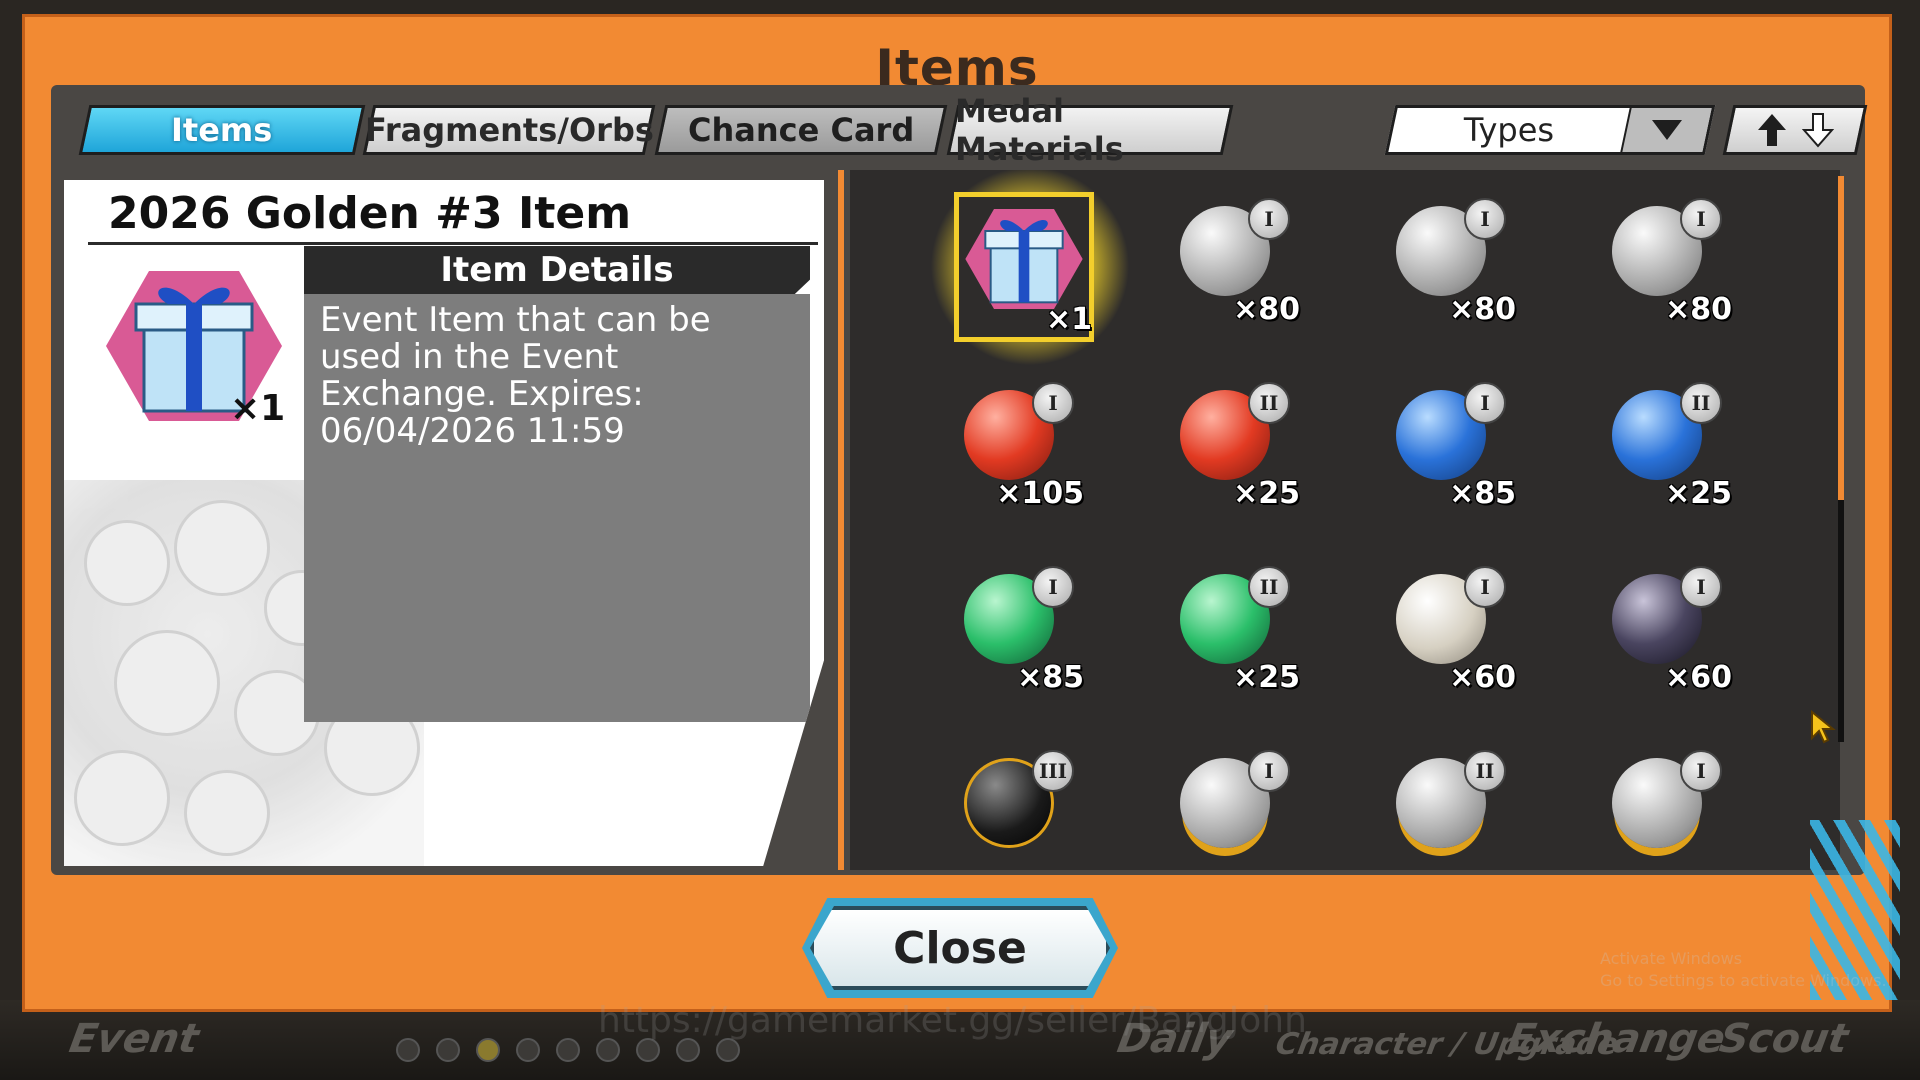  Describe the element at coordinates (1662, 634) in the screenshot. I see `grid-item-dark-orb: I ×60` at that location.